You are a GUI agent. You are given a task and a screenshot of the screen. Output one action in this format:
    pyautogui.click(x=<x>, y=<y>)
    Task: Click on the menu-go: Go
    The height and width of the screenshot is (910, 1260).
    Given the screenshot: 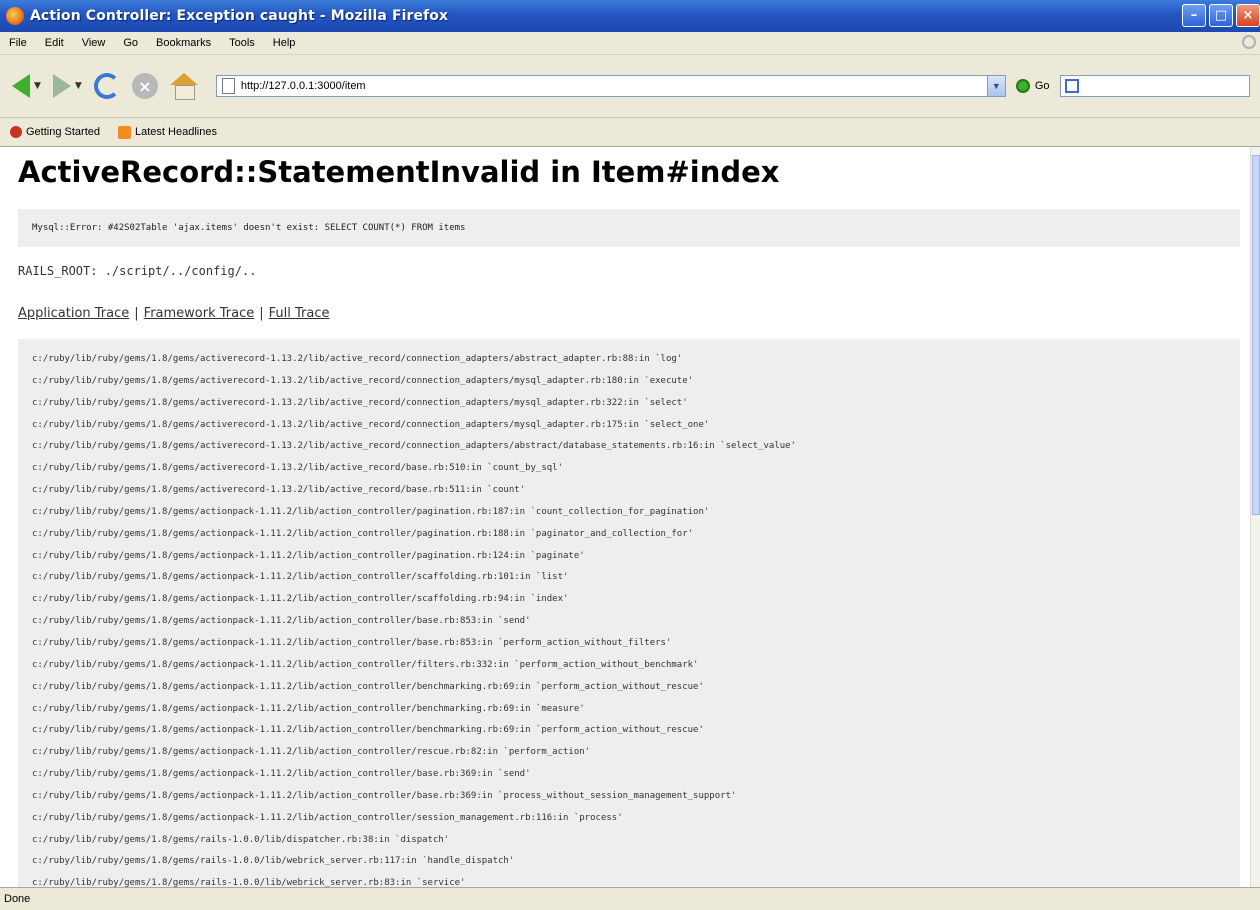 What is the action you would take?
    pyautogui.click(x=130, y=43)
    